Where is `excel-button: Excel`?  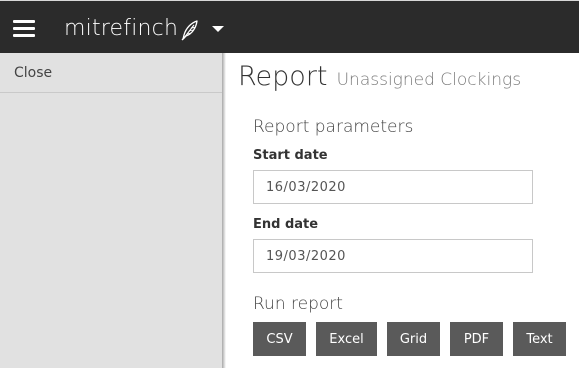 excel-button: Excel is located at coordinates (346, 339).